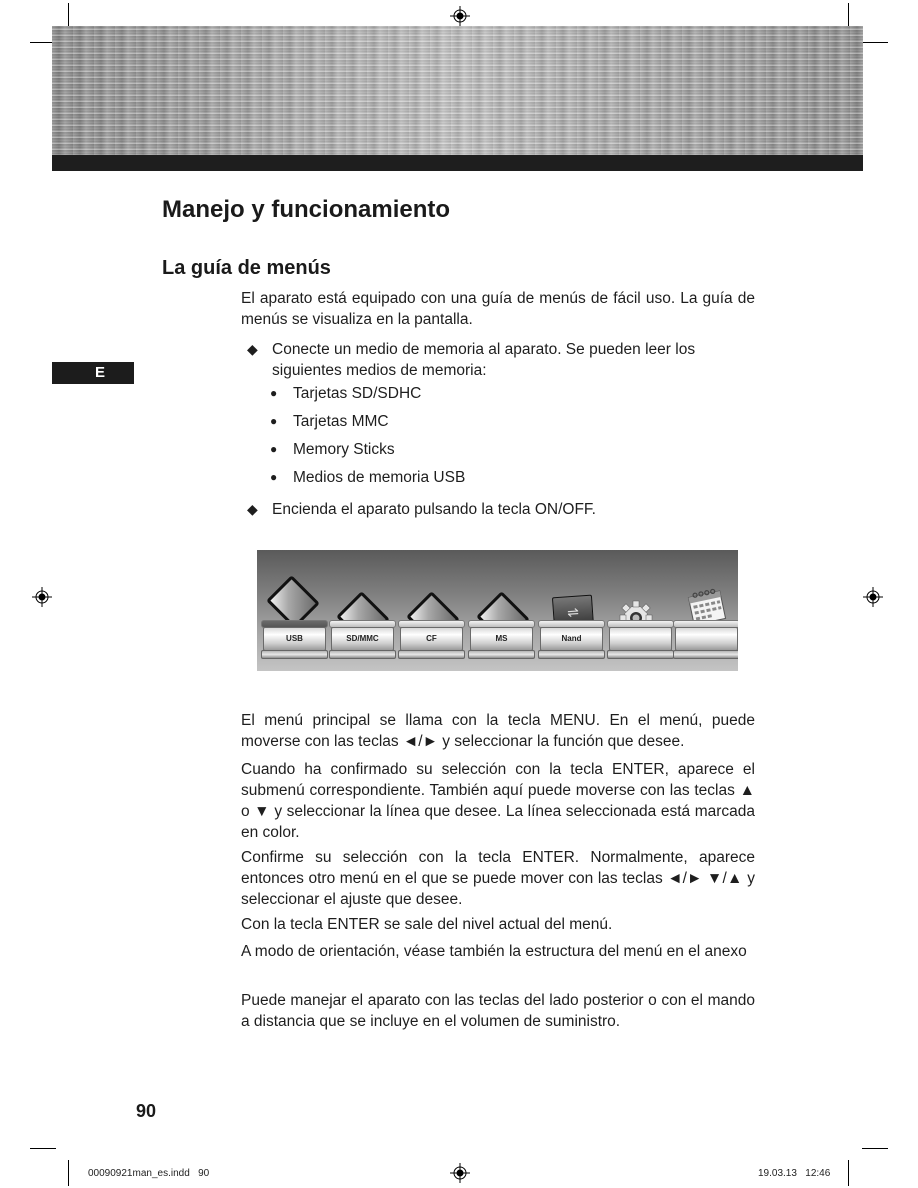 Image resolution: width=918 pixels, height=1188 pixels. What do you see at coordinates (457, 163) in the screenshot?
I see `banner-bar` at bounding box center [457, 163].